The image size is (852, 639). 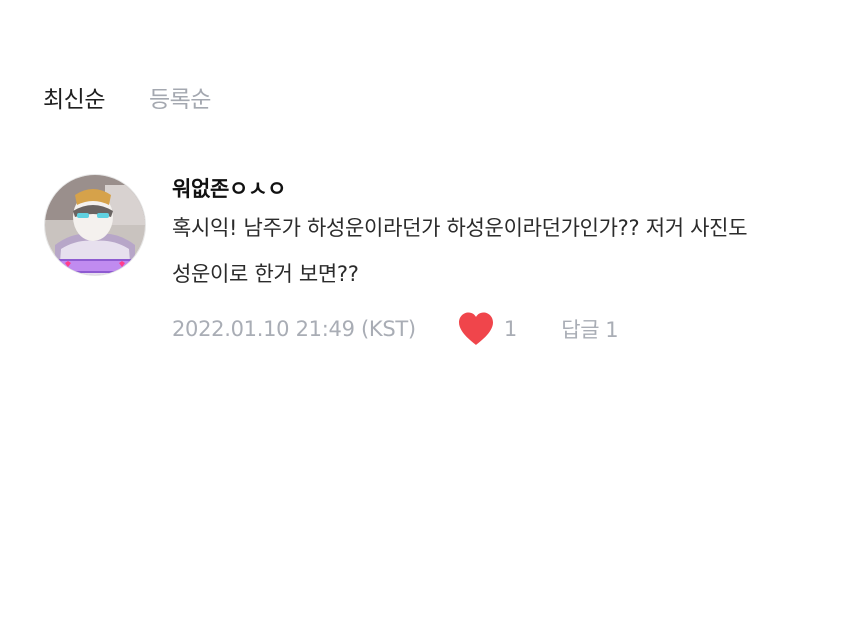 What do you see at coordinates (460, 228) in the screenshot?
I see `comment-text-line: 혹시익! 남주가 하성운이라던가 하성운이라던가인가?? 저거 사진도` at bounding box center [460, 228].